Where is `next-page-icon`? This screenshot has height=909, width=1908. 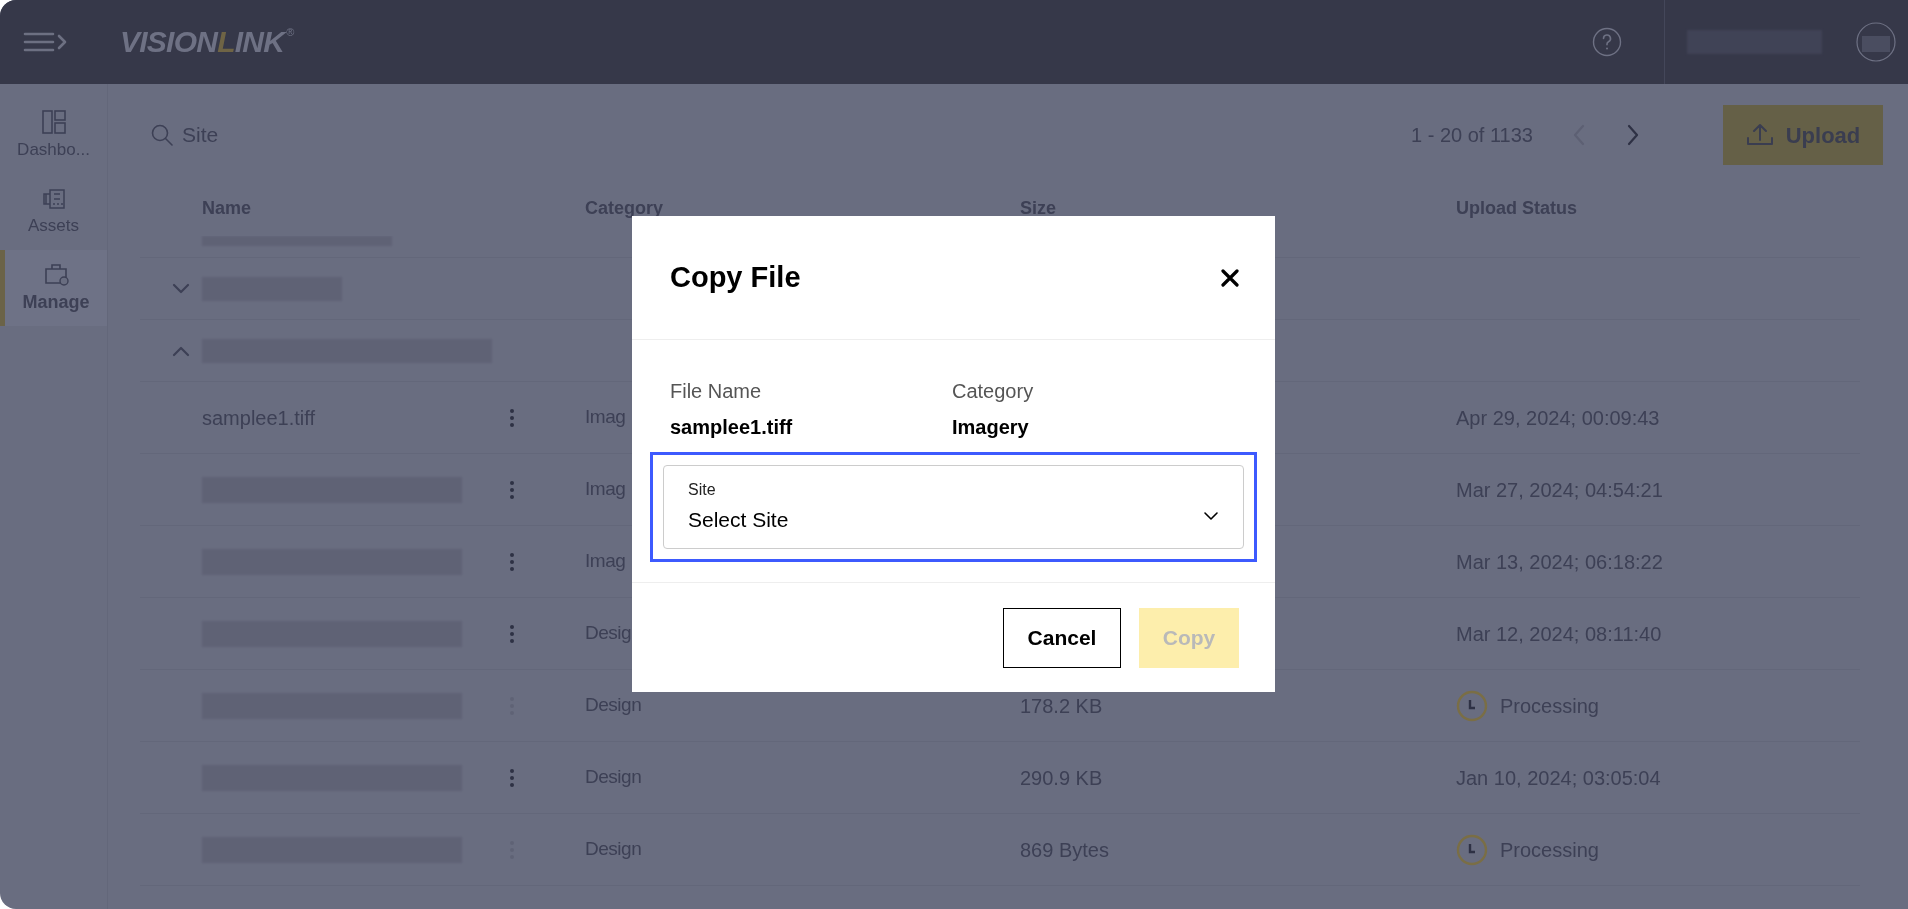
next-page-icon is located at coordinates (1633, 135).